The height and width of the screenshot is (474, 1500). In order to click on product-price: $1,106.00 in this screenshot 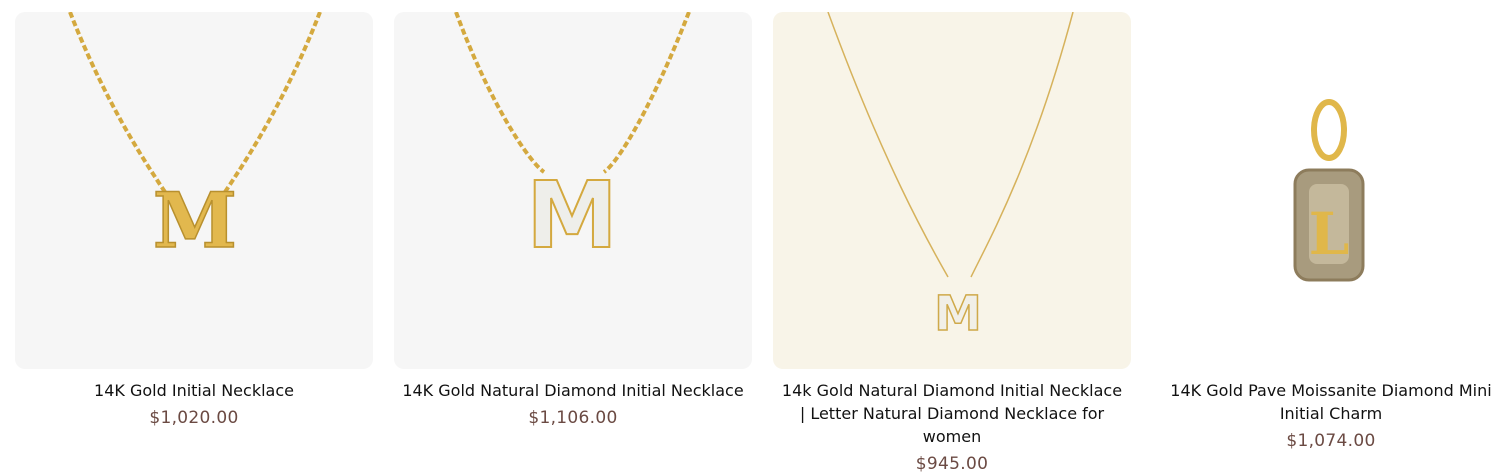, I will do `click(573, 418)`.